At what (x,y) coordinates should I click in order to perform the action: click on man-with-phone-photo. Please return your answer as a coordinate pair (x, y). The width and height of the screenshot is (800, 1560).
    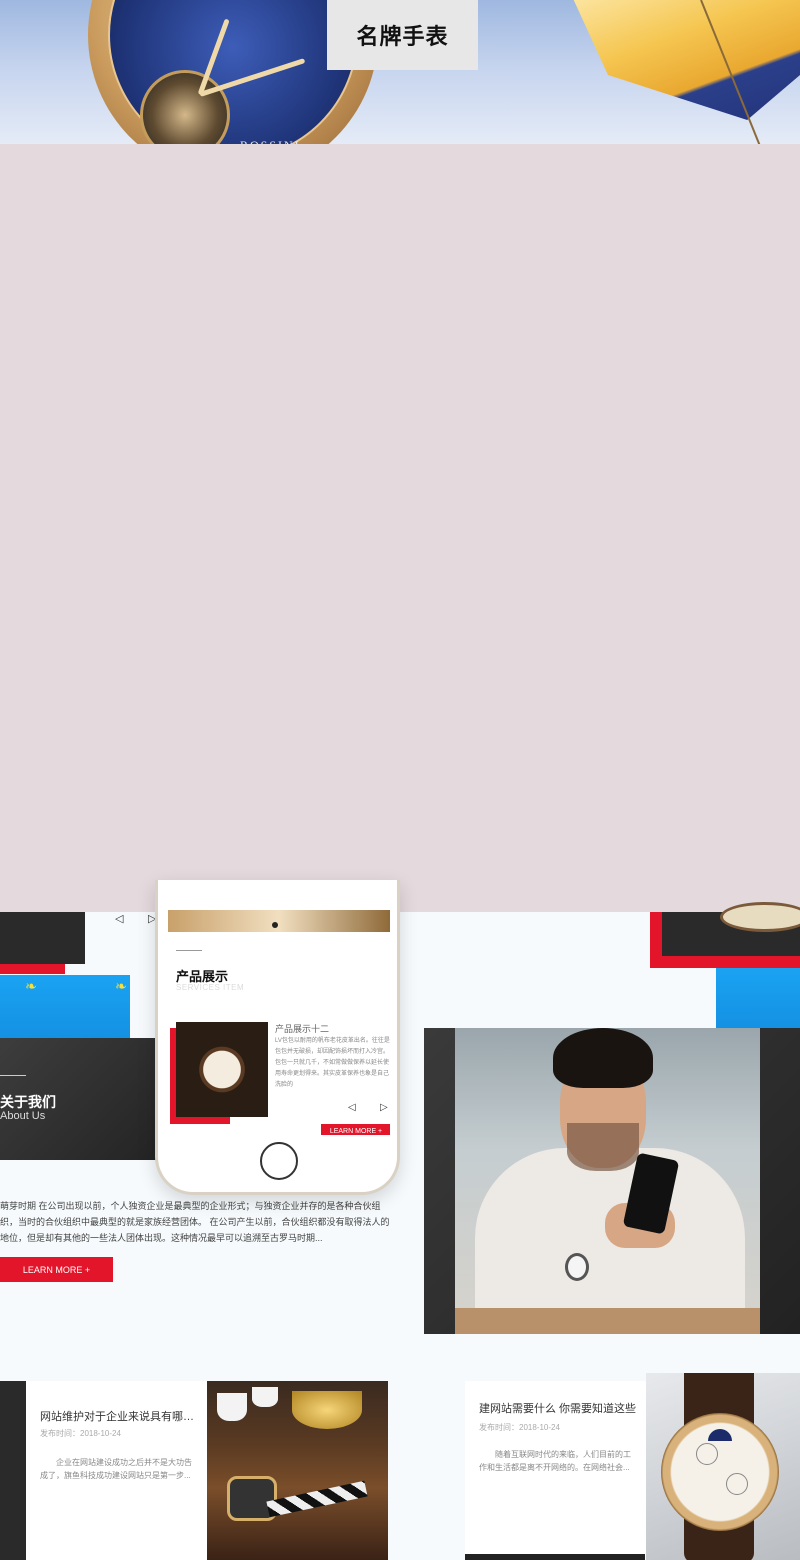
    Looking at the image, I should click on (607, 1181).